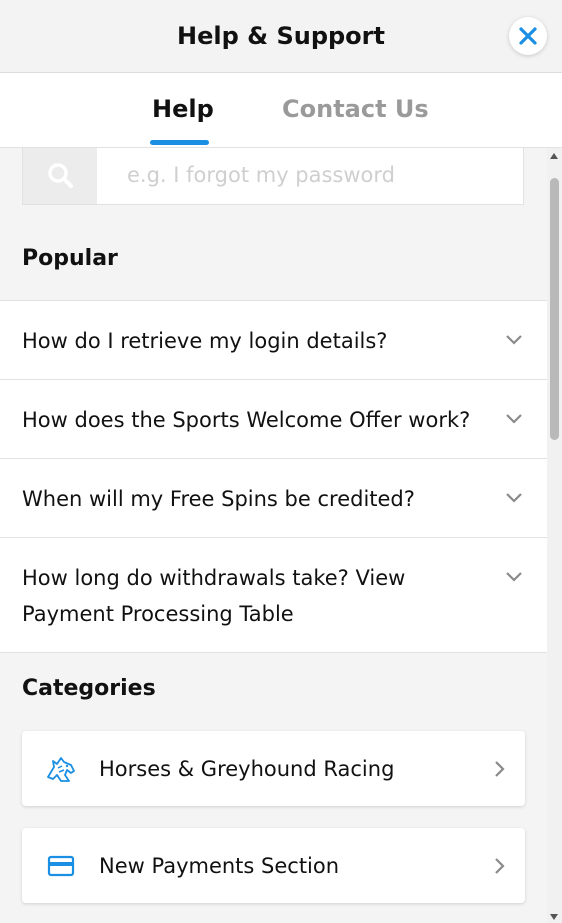 The height and width of the screenshot is (923, 562). What do you see at coordinates (179, 142) in the screenshot?
I see `active-tab-indicator` at bounding box center [179, 142].